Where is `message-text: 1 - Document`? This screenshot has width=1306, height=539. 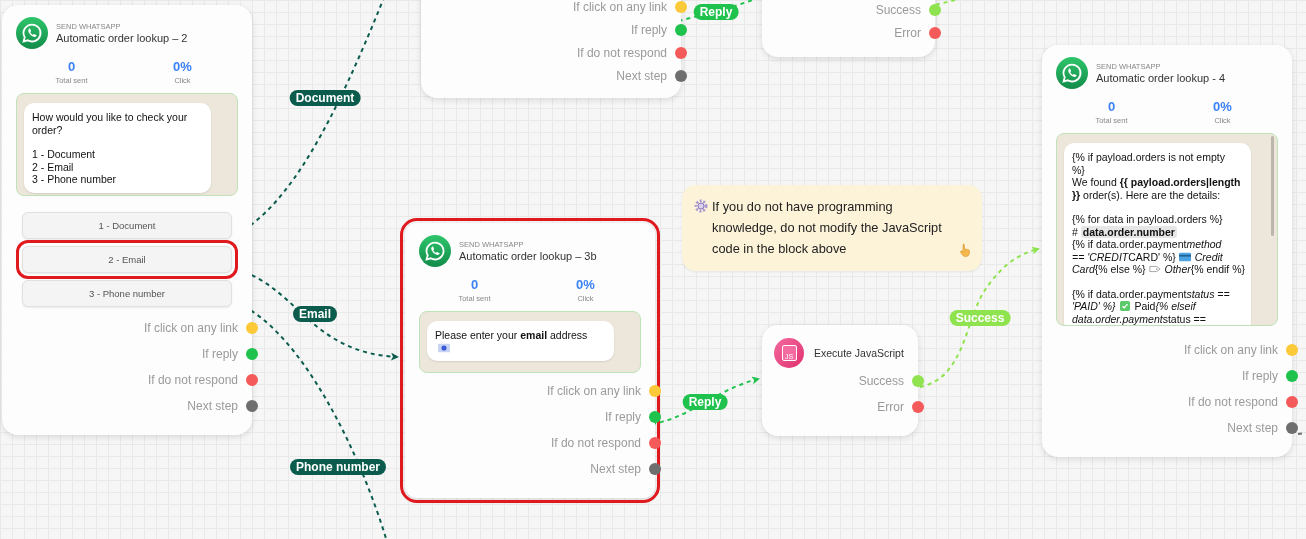
message-text: 1 - Document is located at coordinates (64, 154).